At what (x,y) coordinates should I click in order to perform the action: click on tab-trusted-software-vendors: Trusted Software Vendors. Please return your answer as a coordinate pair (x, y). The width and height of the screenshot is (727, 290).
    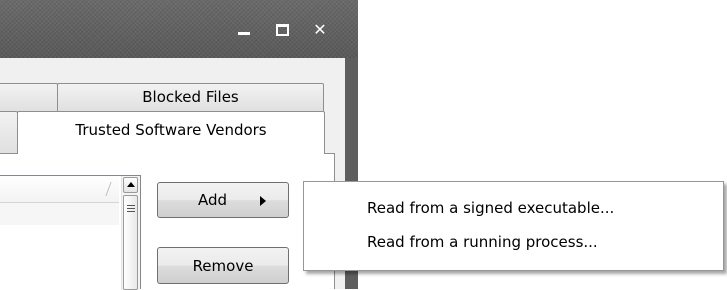
    Looking at the image, I should click on (171, 132).